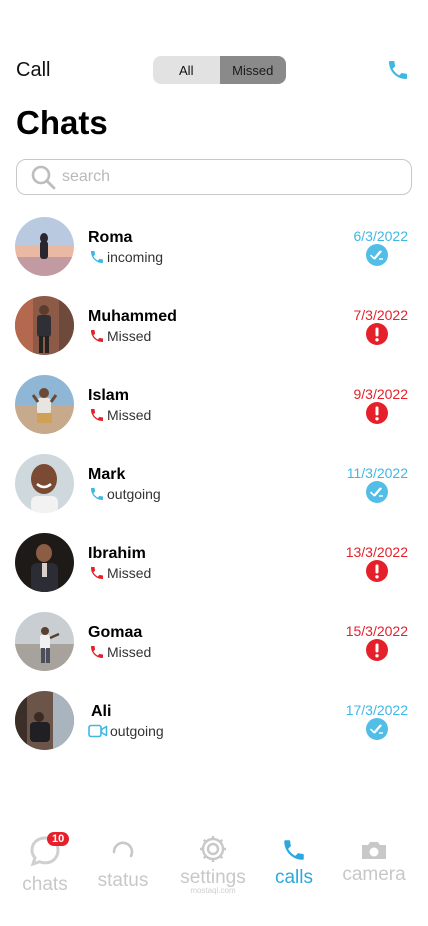 The height and width of the screenshot is (926, 428). I want to click on contact-name: Muhammed, so click(132, 316).